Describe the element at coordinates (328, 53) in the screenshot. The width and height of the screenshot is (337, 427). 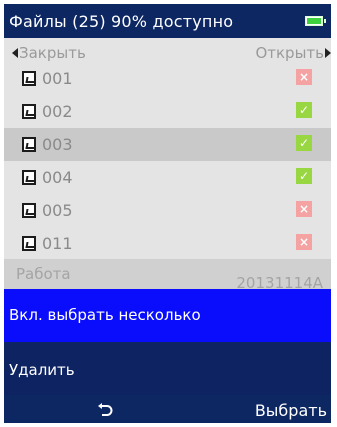
I see `arrow-right-icon` at that location.